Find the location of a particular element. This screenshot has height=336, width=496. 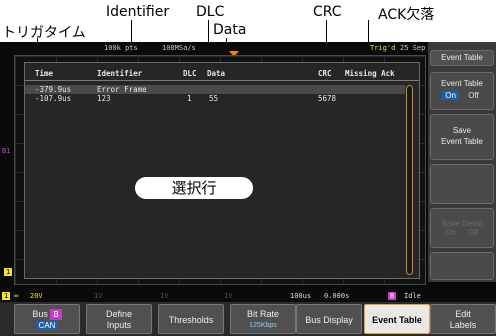

event-table-header: Time Identifier DLC Data CRC Missing Ack is located at coordinates (222, 72).